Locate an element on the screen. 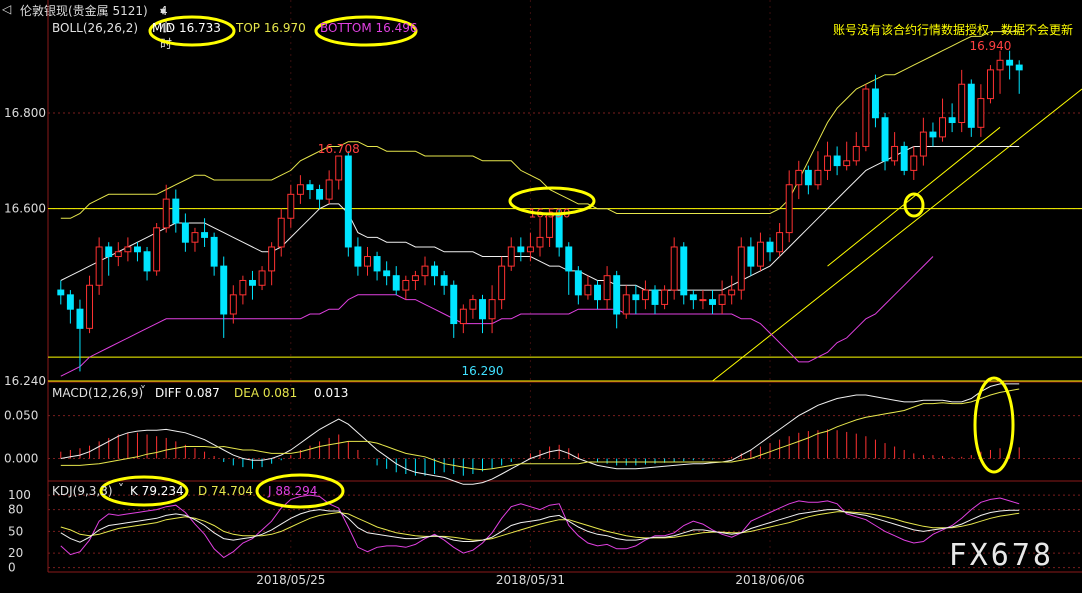 This screenshot has width=1082, height=593. boll-mid: MID 16.733 is located at coordinates (186, 28).